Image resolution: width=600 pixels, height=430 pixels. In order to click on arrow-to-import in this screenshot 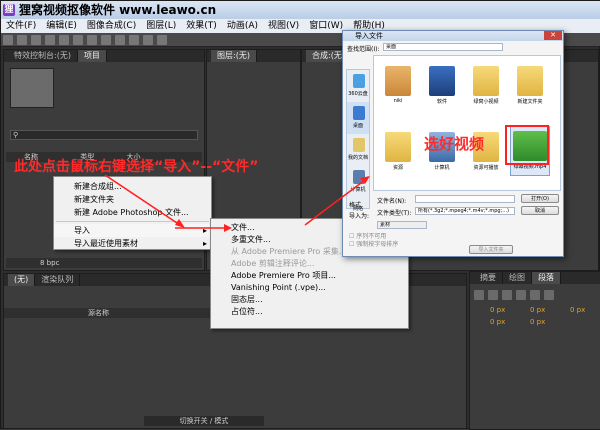, I will do `click(142, 200)`.